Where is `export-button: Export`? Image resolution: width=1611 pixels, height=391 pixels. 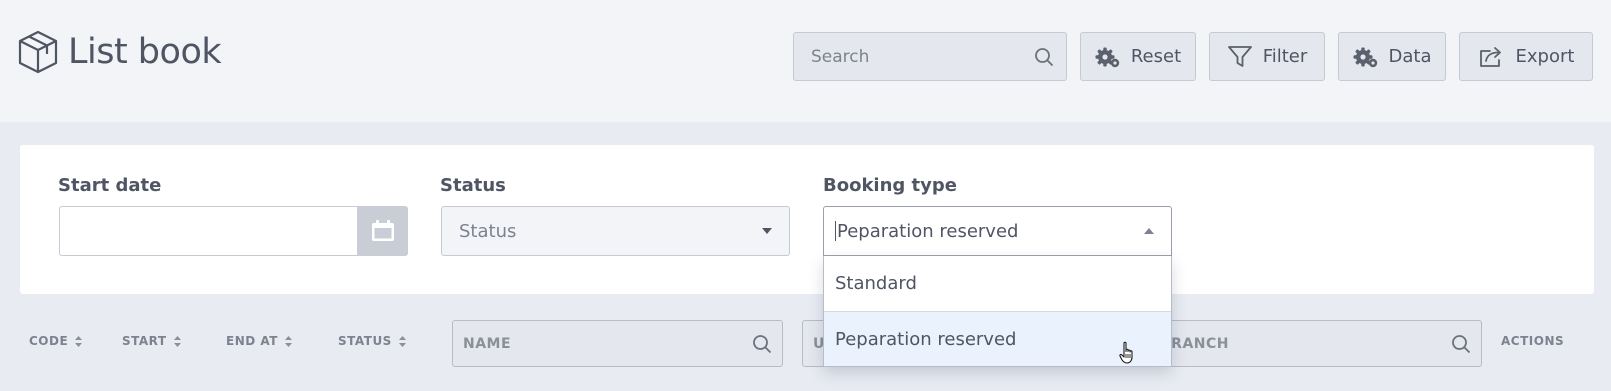
export-button: Export is located at coordinates (1526, 56).